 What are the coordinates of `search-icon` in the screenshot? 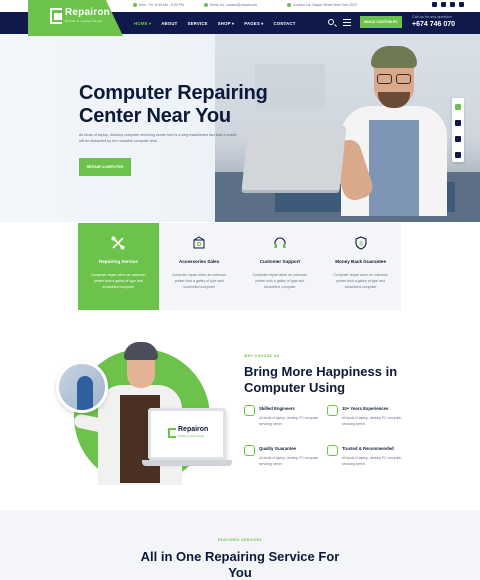 It's located at (331, 22).